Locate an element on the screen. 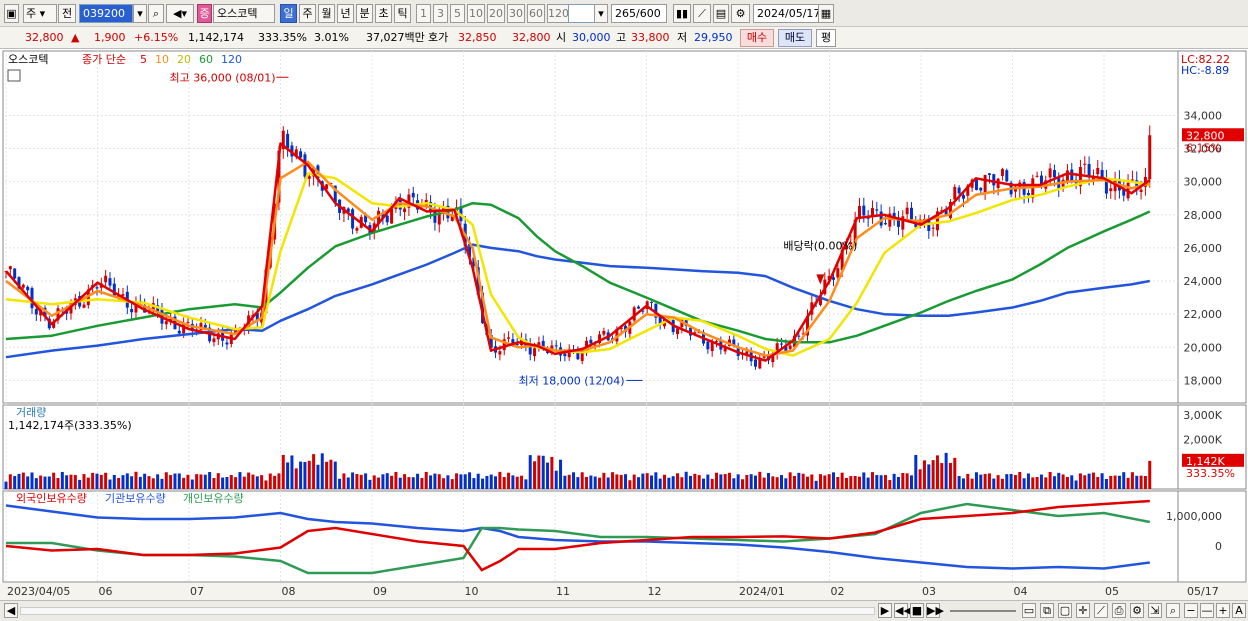  trend-icon: ⟋ is located at coordinates (1101, 610).